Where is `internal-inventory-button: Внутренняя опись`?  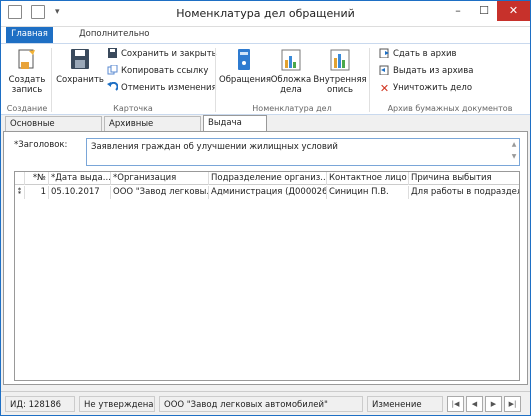 internal-inventory-button: Внутренняя опись is located at coordinates (340, 71).